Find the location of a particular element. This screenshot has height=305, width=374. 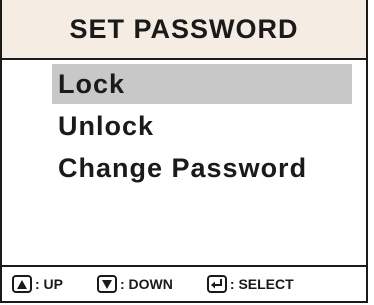

hint-select: : SELECT is located at coordinates (250, 284).